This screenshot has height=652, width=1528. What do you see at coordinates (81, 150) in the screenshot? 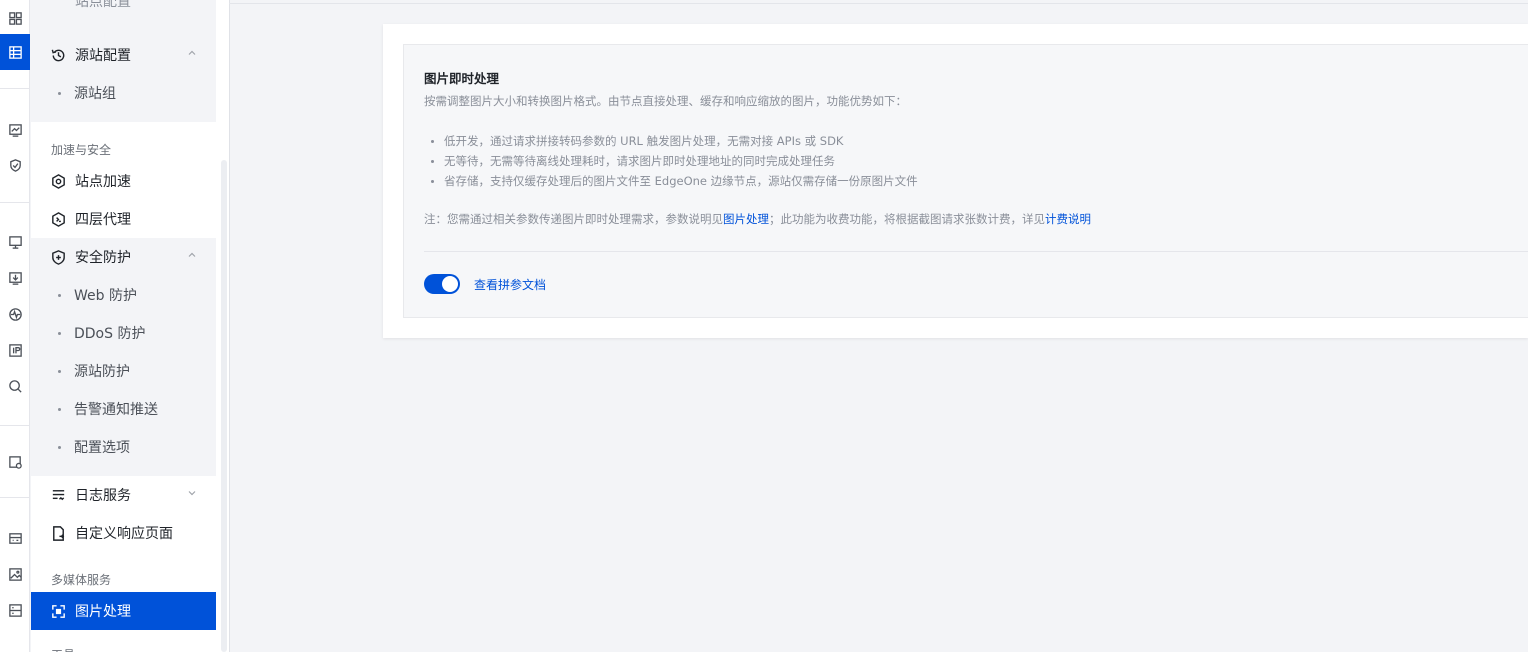
I see `section-label-accel: 加速与安全` at bounding box center [81, 150].